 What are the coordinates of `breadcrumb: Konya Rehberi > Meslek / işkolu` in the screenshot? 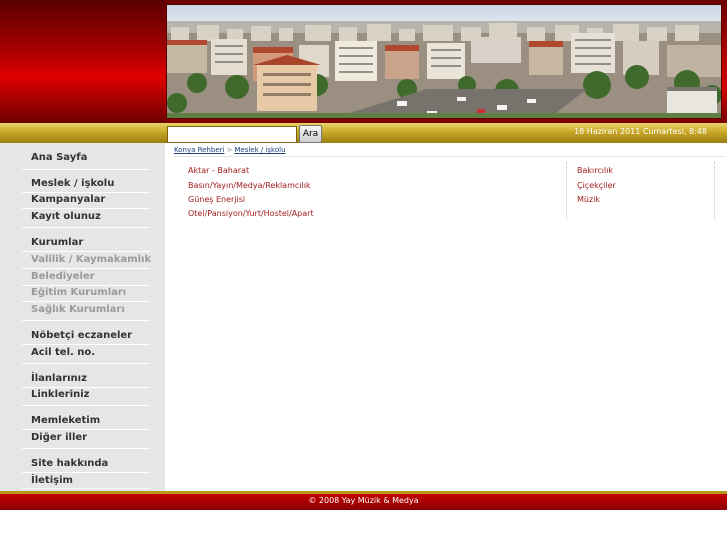 It's located at (230, 150).